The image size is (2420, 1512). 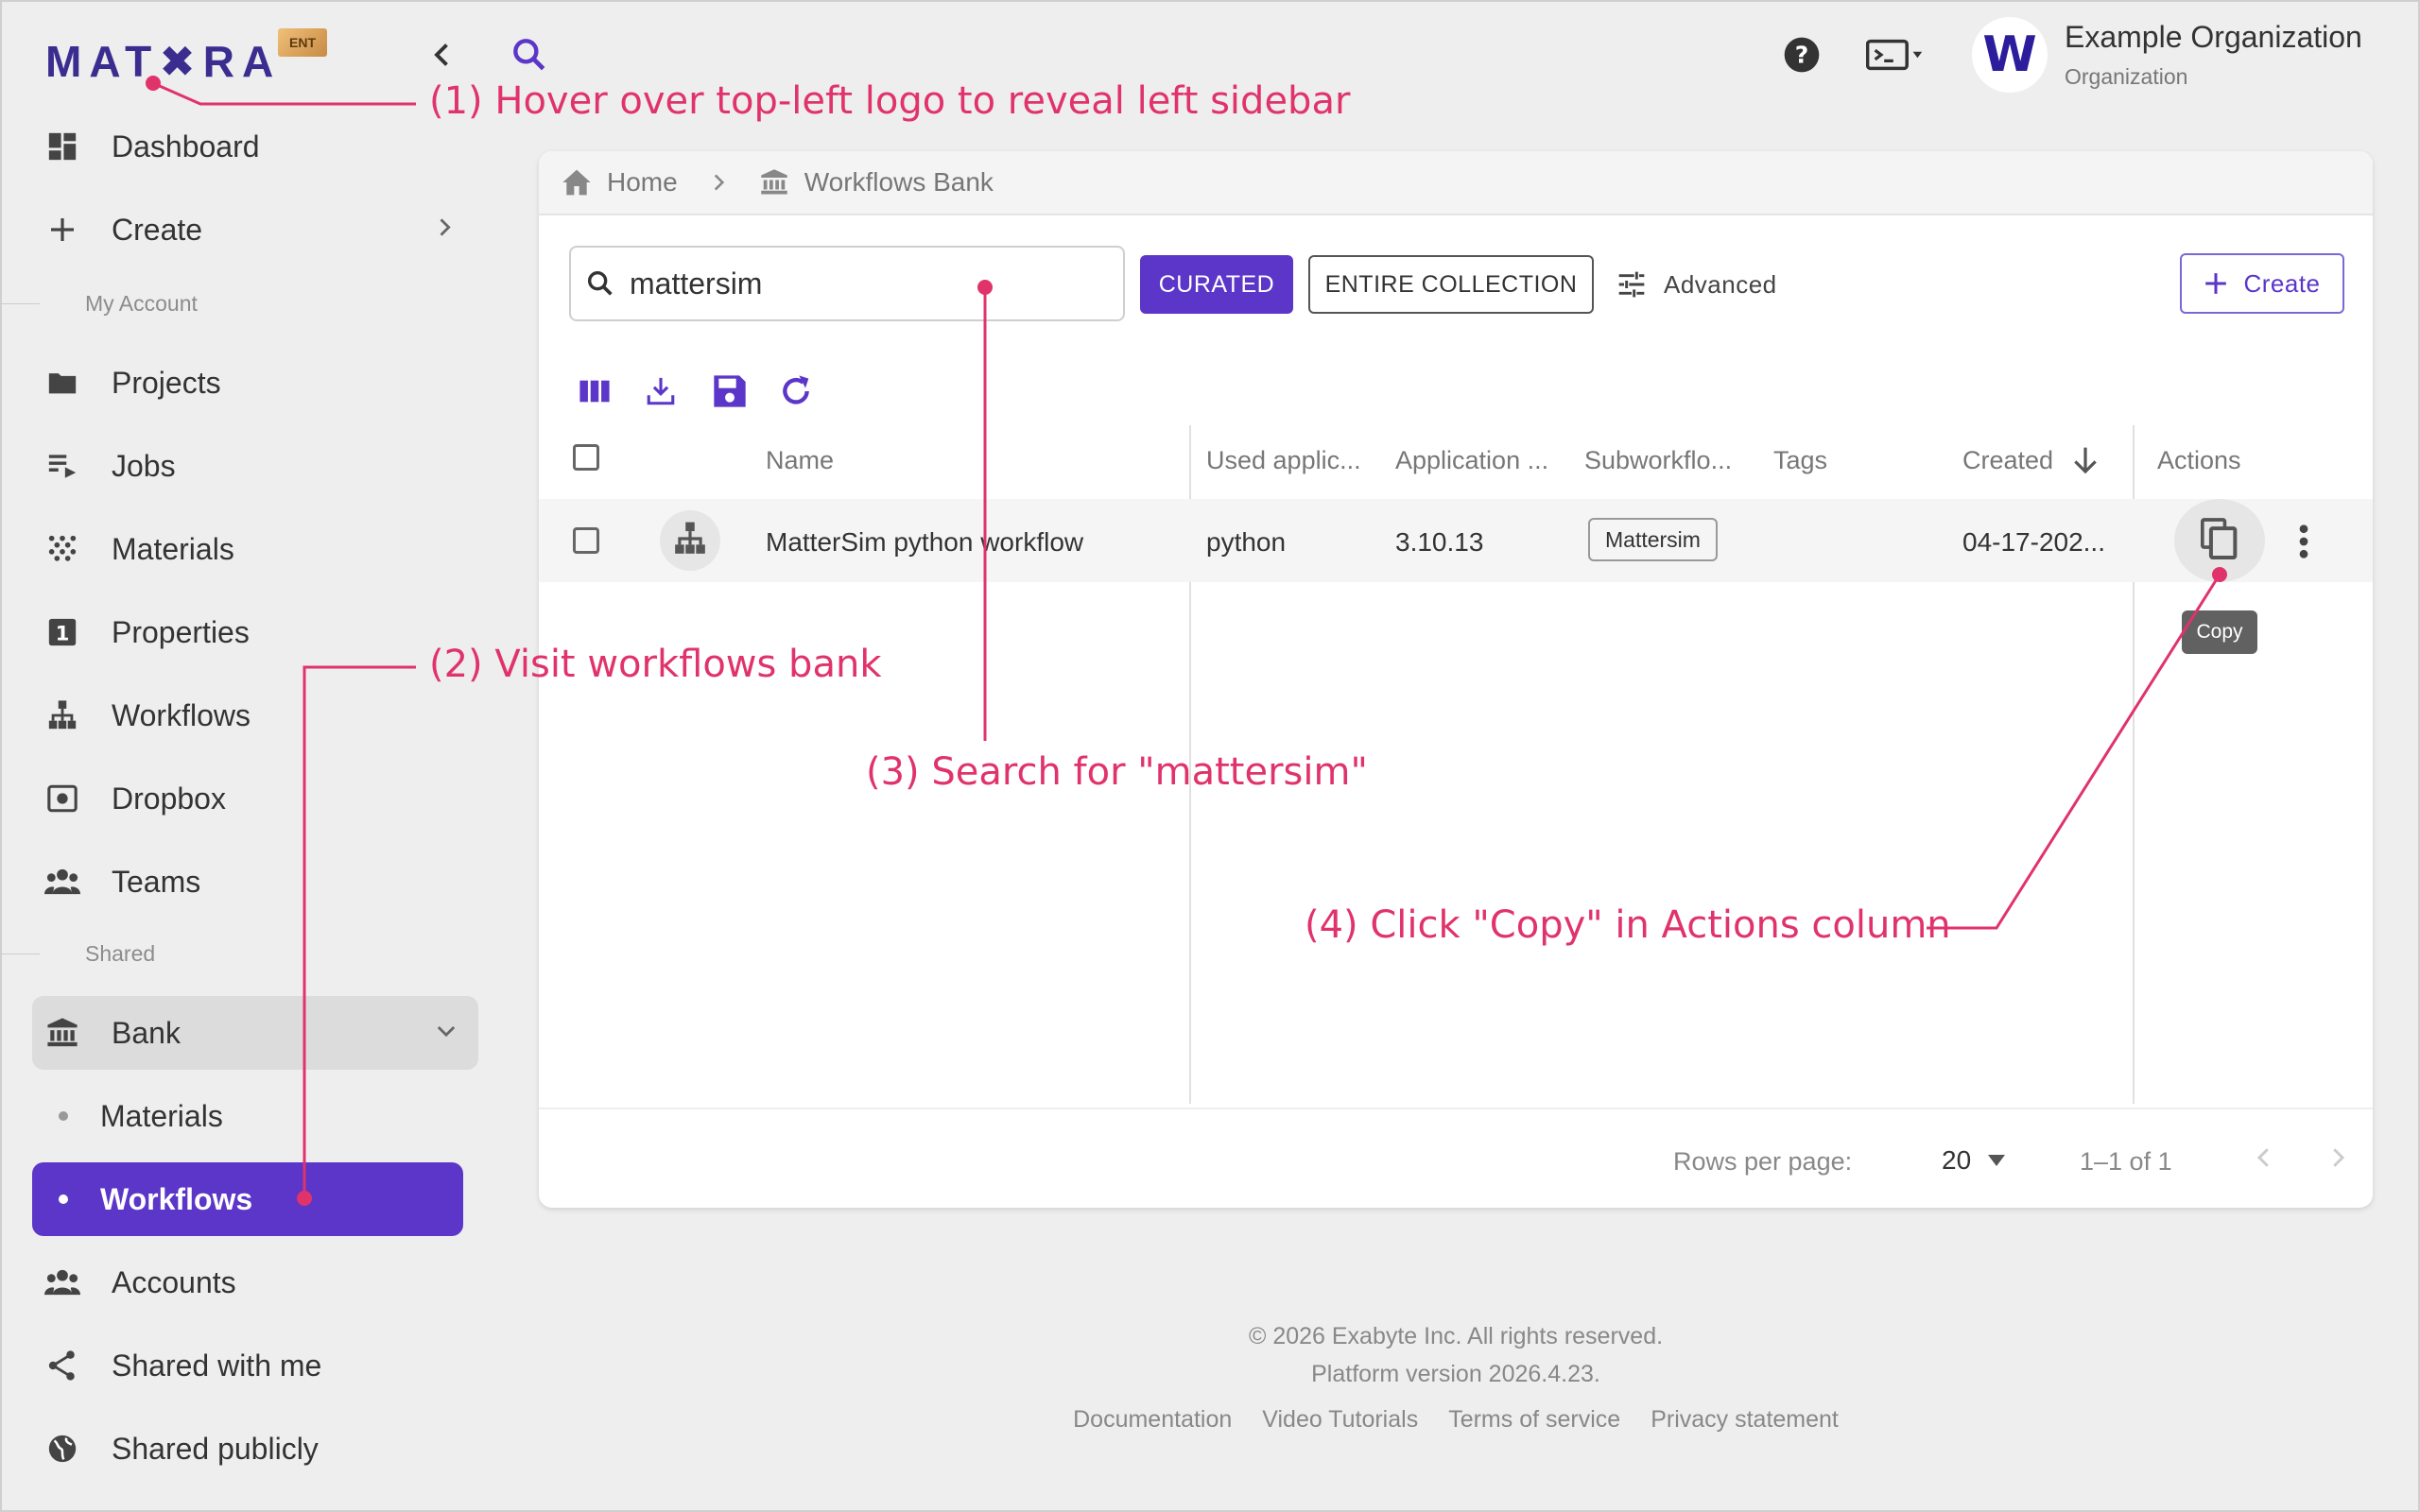 What do you see at coordinates (586, 540) in the screenshot?
I see `row-checkbox` at bounding box center [586, 540].